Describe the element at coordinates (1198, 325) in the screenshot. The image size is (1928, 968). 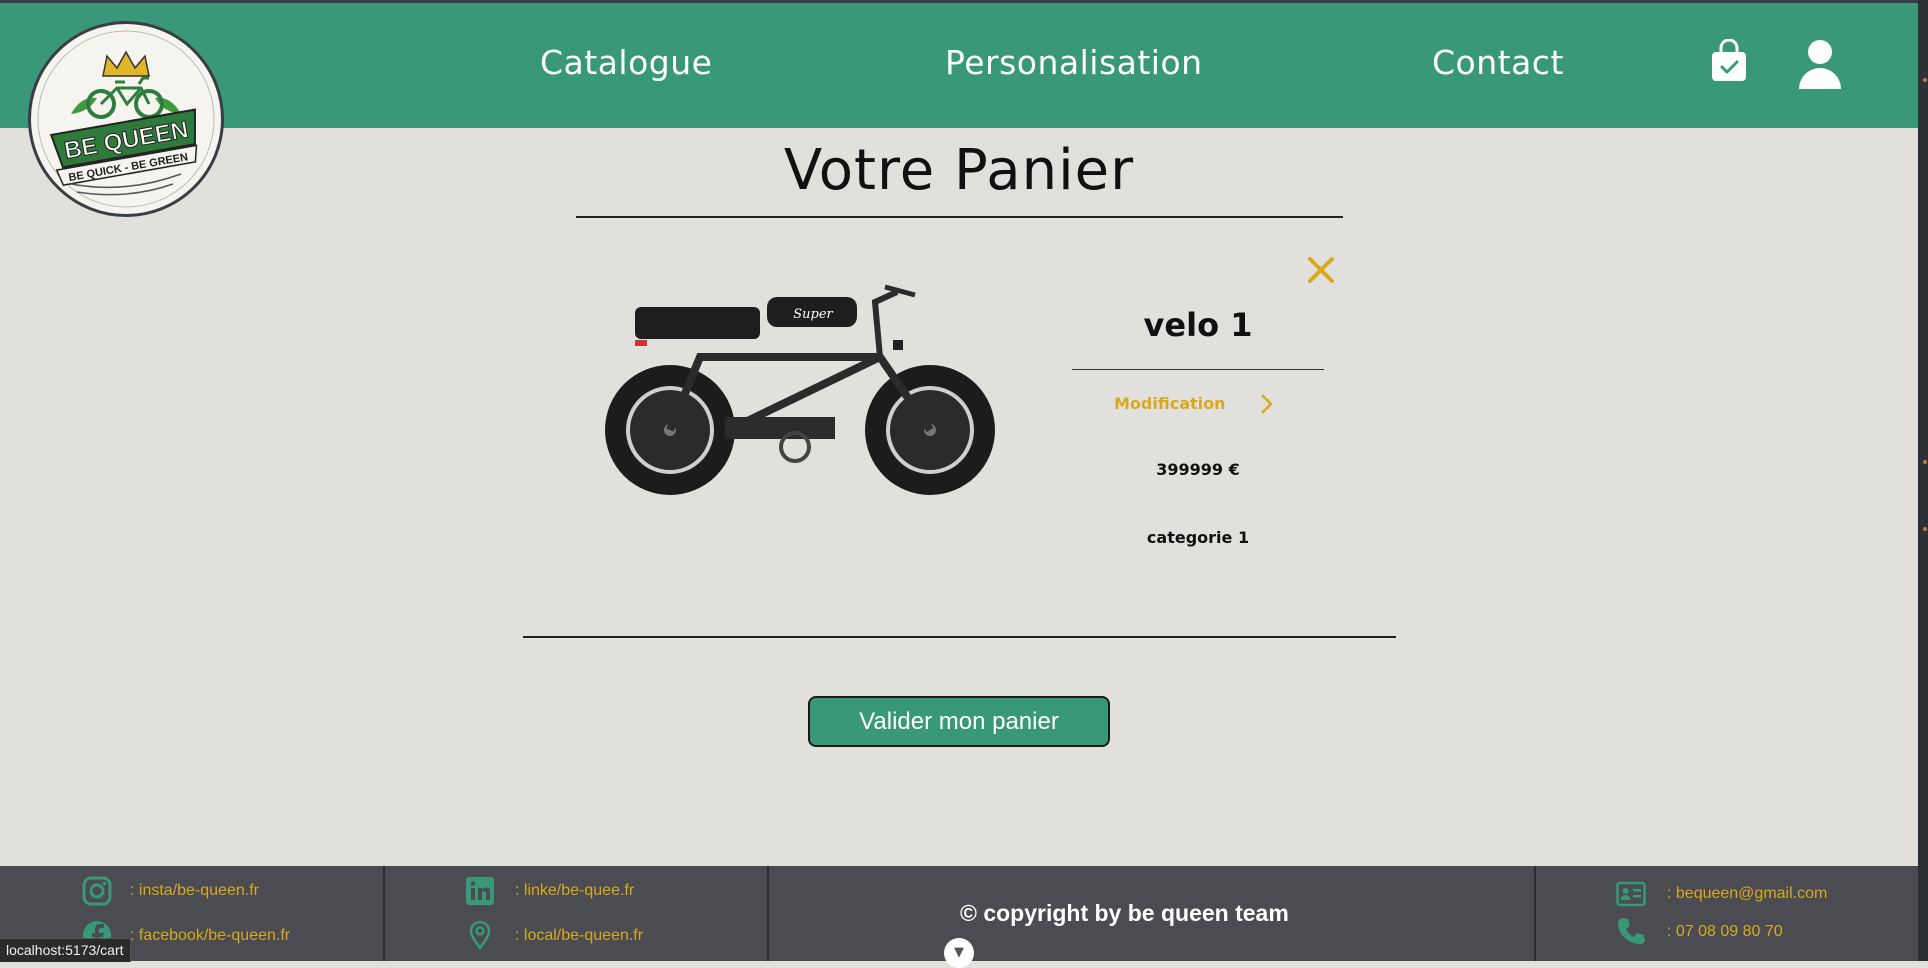
I see `product-name: velo 1` at that location.